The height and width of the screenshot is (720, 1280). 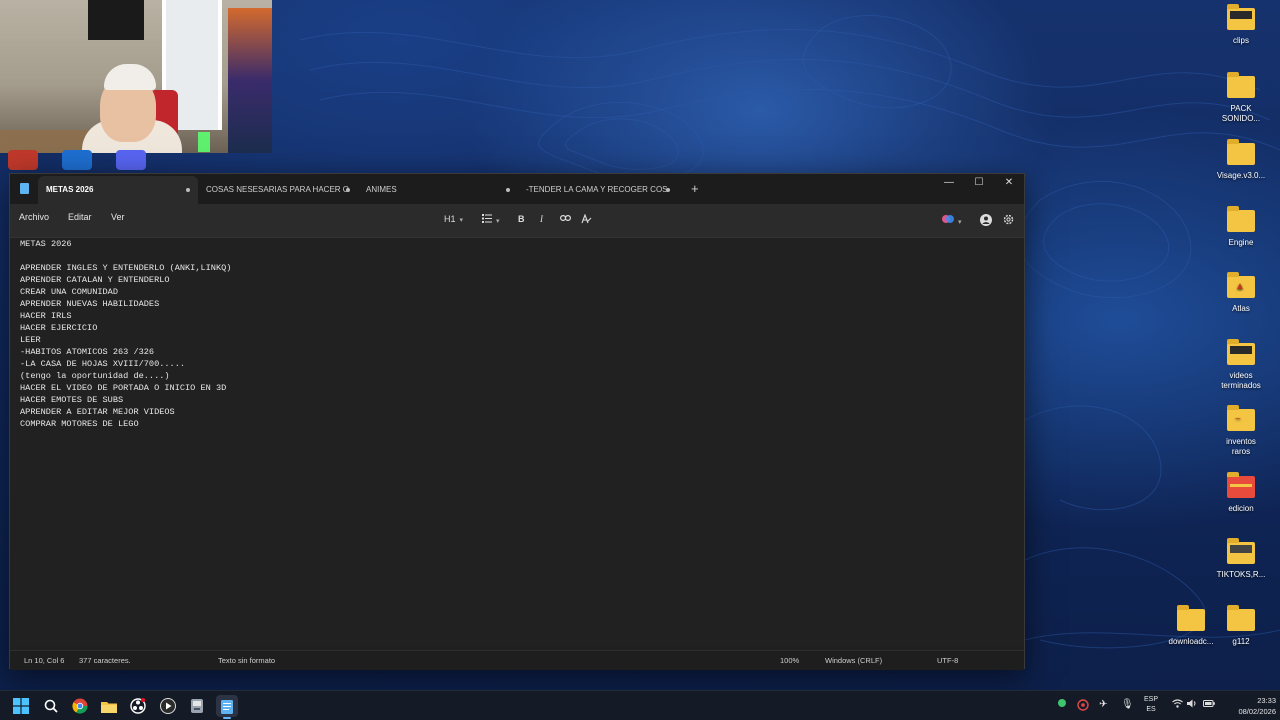 I want to click on desktop-icons-partial, so click(x=77, y=161).